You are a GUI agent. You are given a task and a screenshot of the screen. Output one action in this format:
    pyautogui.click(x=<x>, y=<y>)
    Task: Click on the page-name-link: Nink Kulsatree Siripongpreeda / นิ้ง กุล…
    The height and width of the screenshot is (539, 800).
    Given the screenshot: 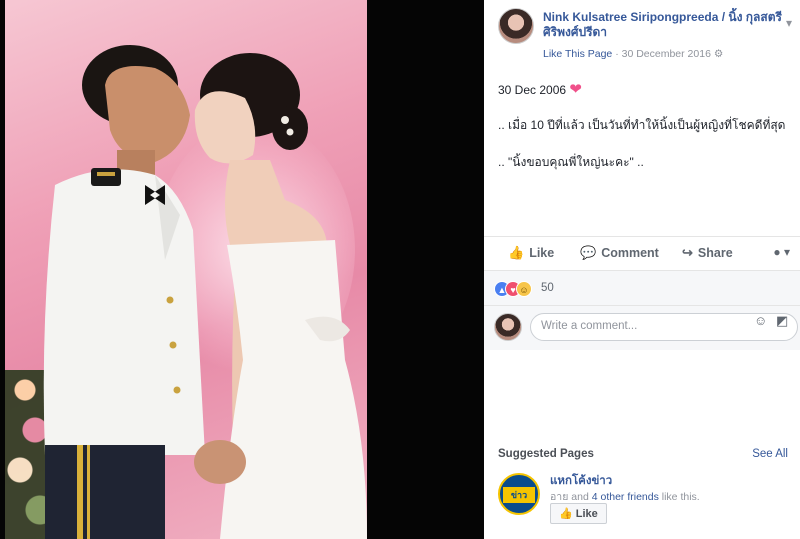 What is the action you would take?
    pyautogui.click(x=663, y=25)
    